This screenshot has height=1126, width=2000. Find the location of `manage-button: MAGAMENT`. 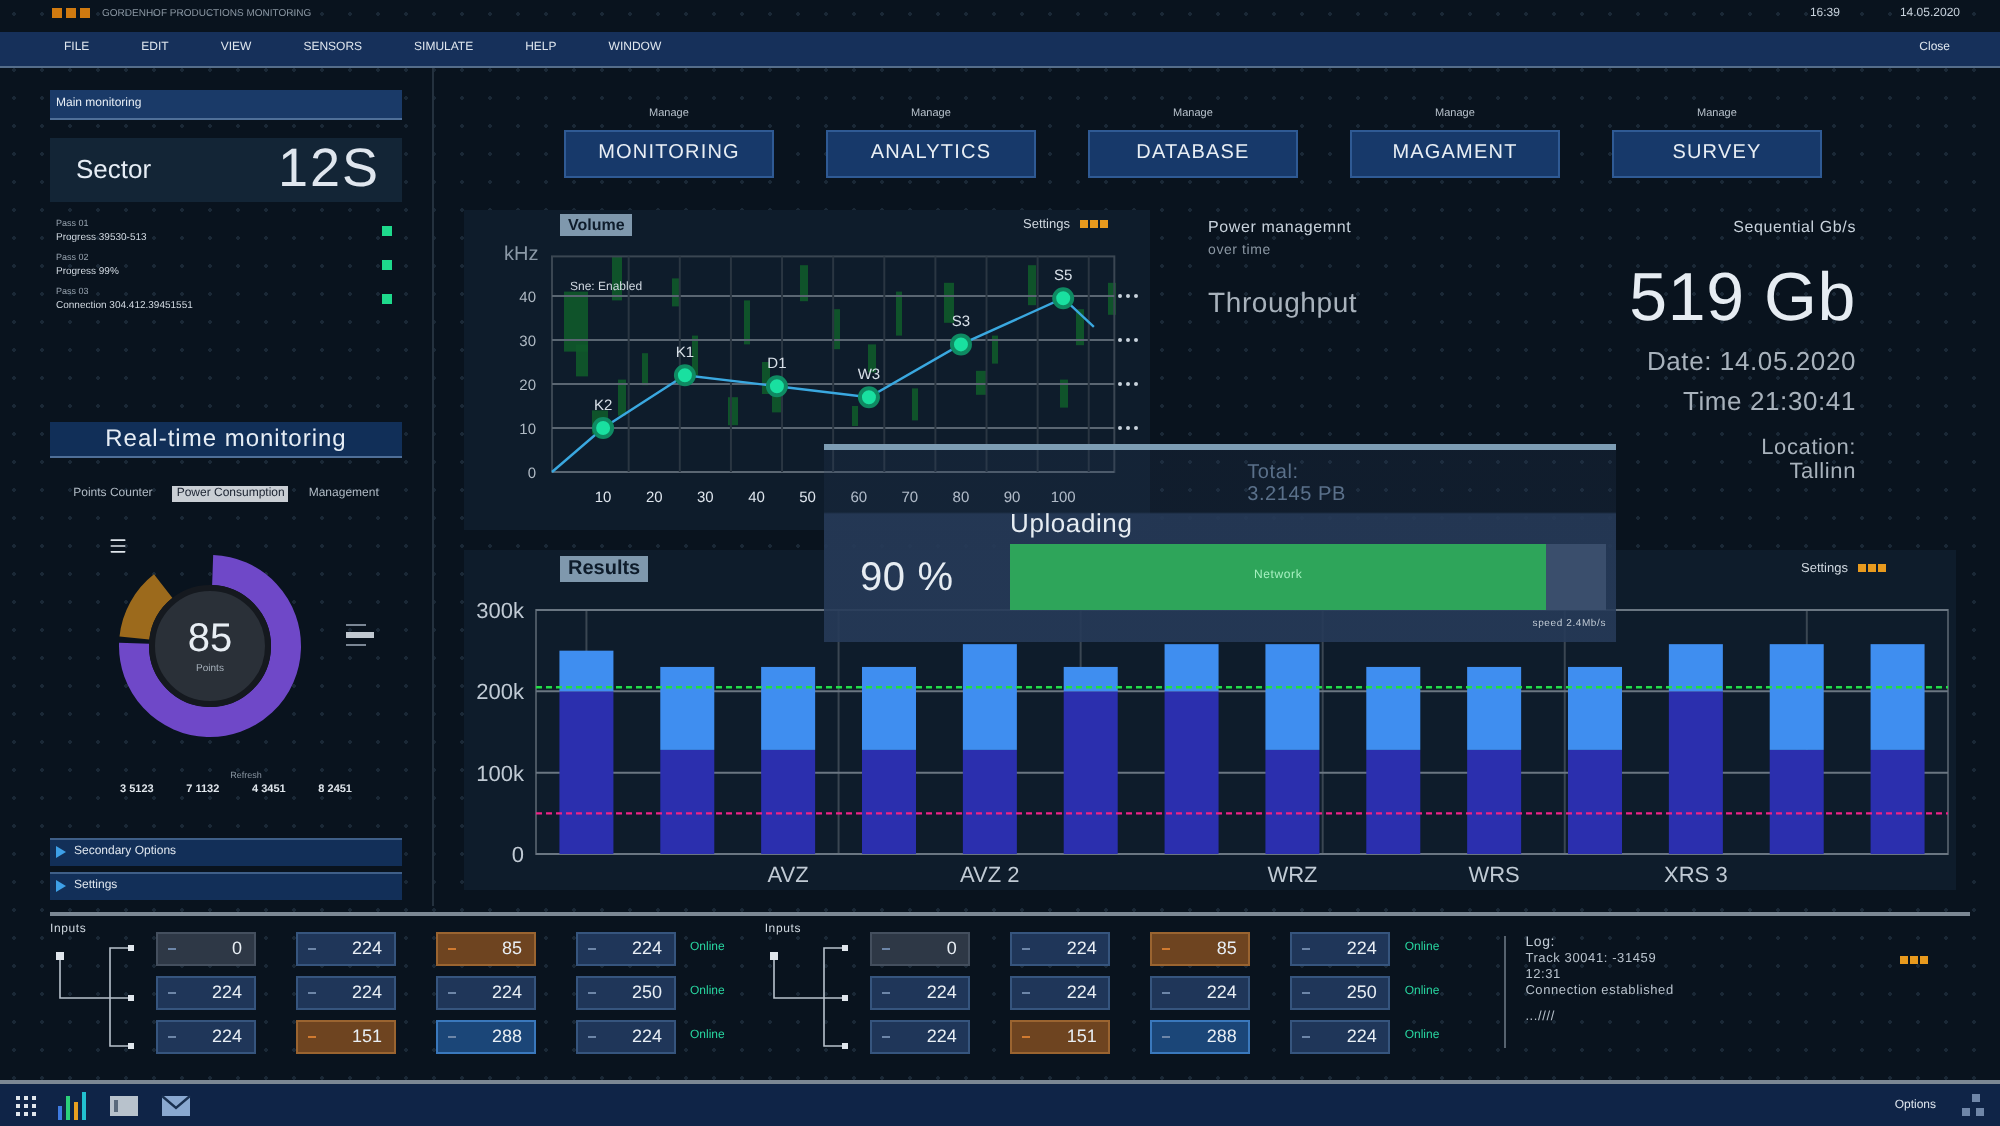

manage-button: MAGAMENT is located at coordinates (1455, 153).